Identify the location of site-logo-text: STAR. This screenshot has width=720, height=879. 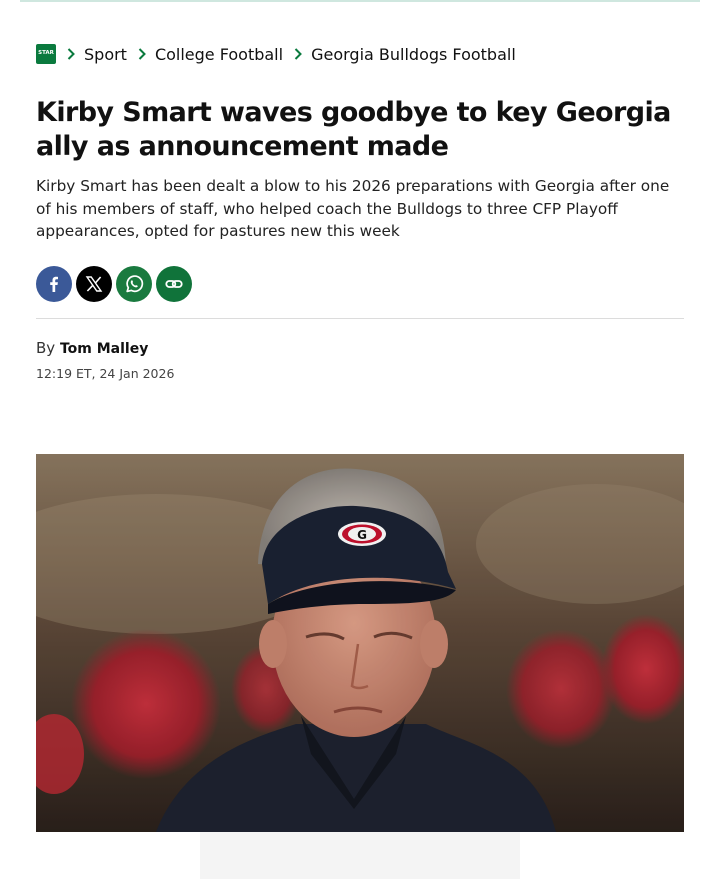
(46, 53).